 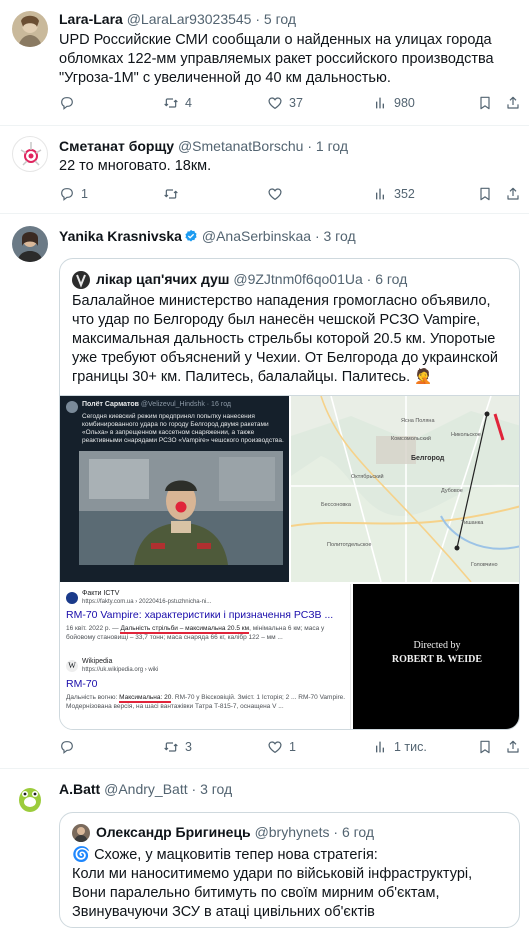 I want to click on quoted-header: Олександр Бригинець @bryhynets · 6 год, so click(x=235, y=832).